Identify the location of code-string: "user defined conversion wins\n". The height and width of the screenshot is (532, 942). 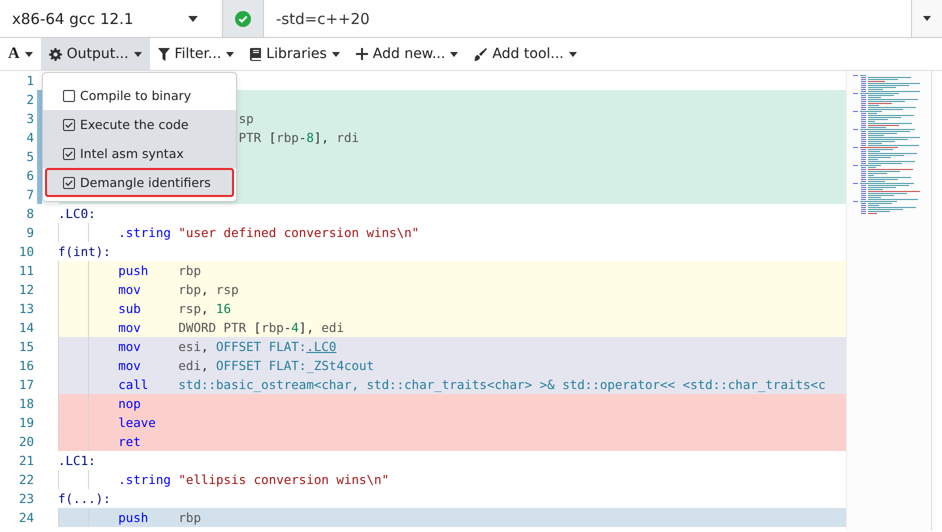
(299, 232).